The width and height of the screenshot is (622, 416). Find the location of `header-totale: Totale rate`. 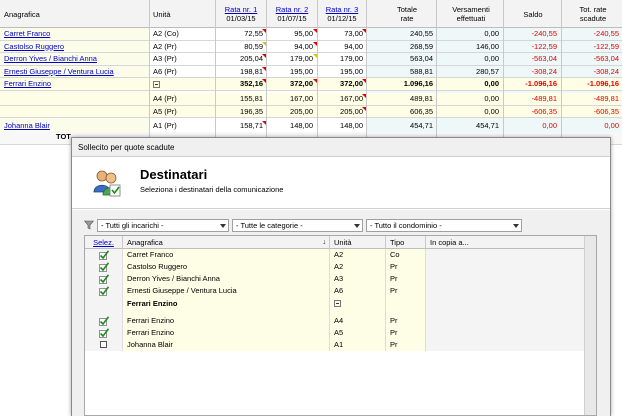

header-totale: Totale rate is located at coordinates (407, 14).